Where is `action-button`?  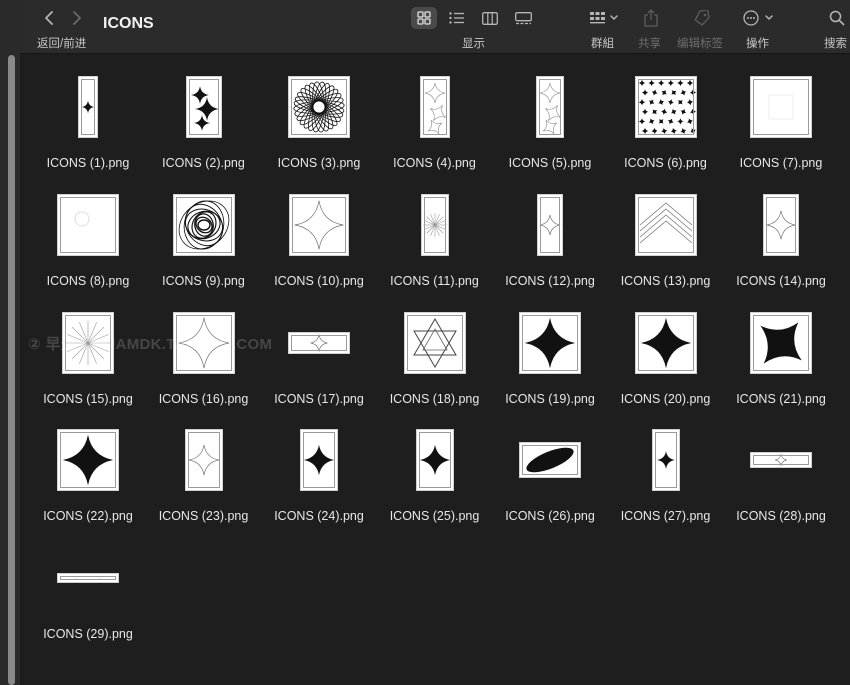
action-button is located at coordinates (759, 18).